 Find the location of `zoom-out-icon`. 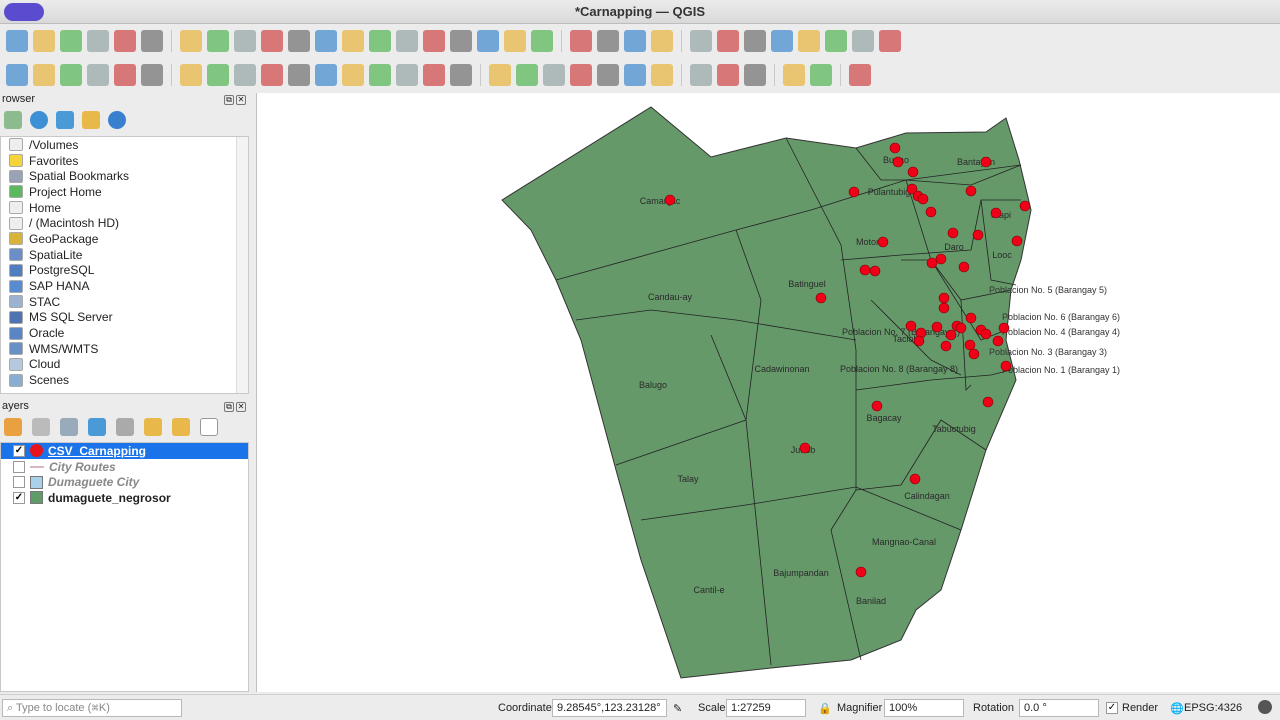

zoom-out-icon is located at coordinates (272, 41).